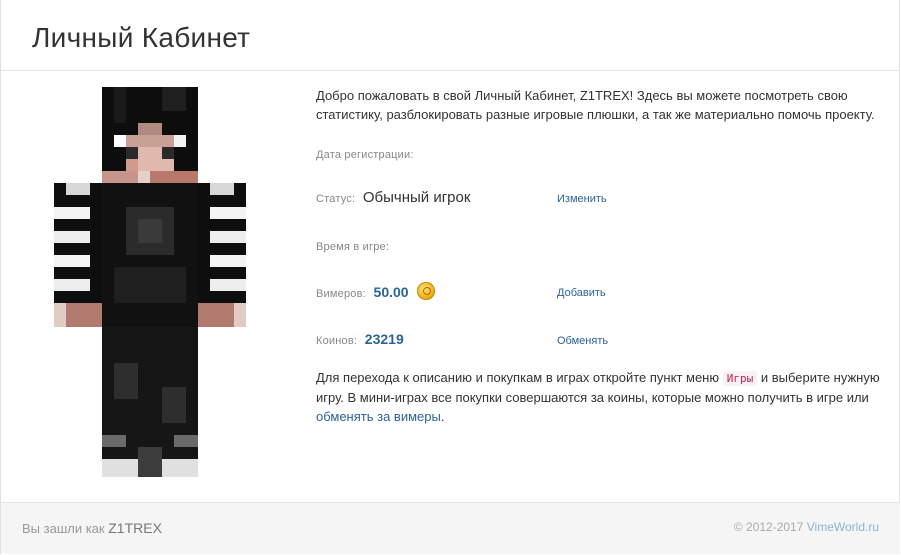 Image resolution: width=901 pixels, height=555 pixels. What do you see at coordinates (442, 416) in the screenshot?
I see `note-end: .` at bounding box center [442, 416].